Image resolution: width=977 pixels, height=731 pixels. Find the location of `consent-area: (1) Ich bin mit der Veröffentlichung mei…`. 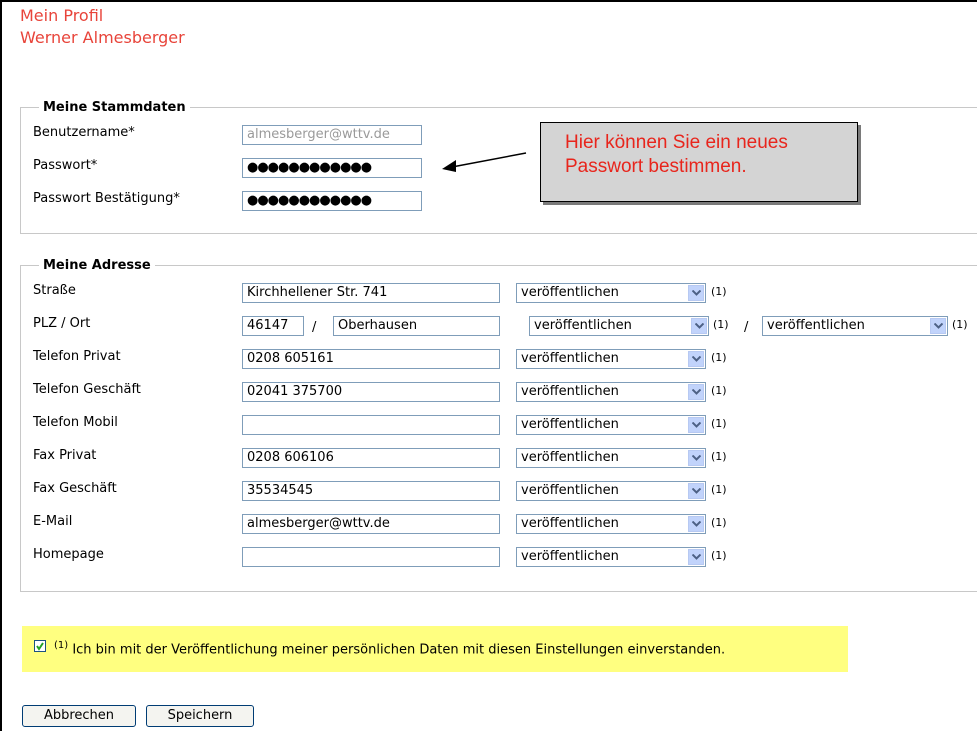

consent-area: (1) Ich bin mit der Veröffentlichung mei… is located at coordinates (435, 649).